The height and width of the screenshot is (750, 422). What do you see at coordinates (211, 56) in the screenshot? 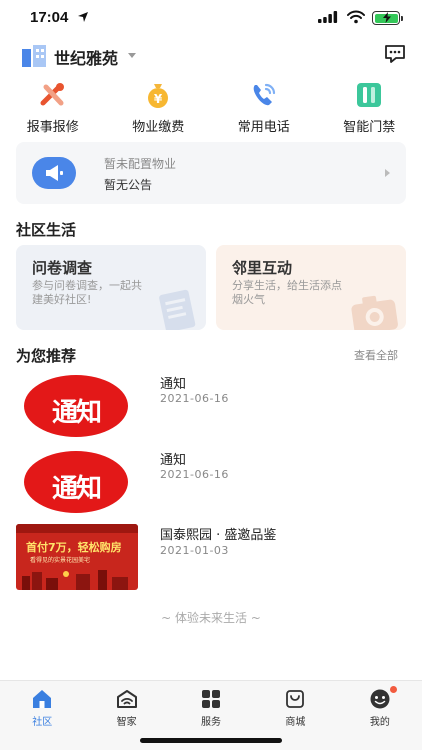
I see `header: 世纪雅苑` at bounding box center [211, 56].